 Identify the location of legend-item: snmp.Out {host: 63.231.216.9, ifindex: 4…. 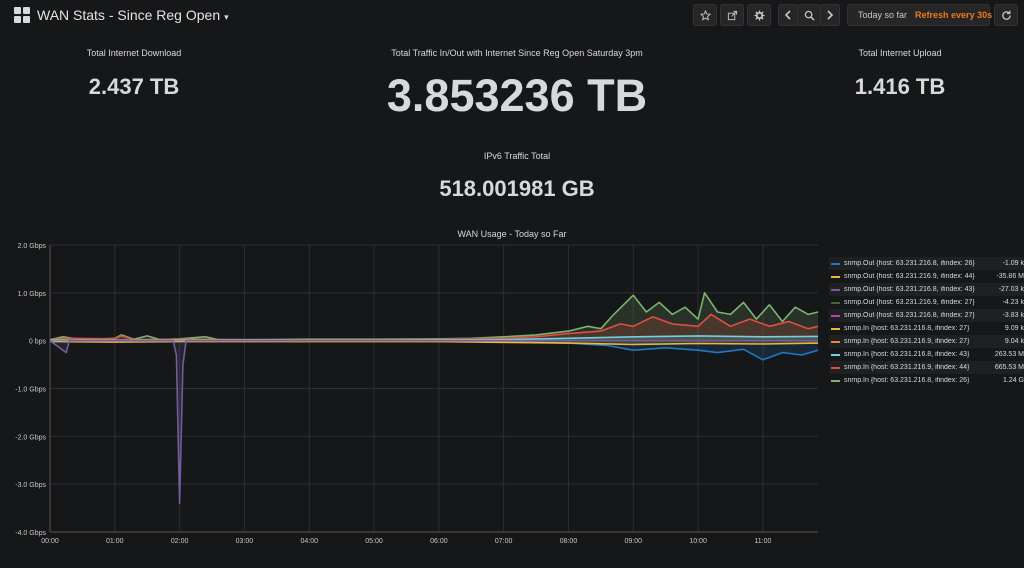
(926, 276).